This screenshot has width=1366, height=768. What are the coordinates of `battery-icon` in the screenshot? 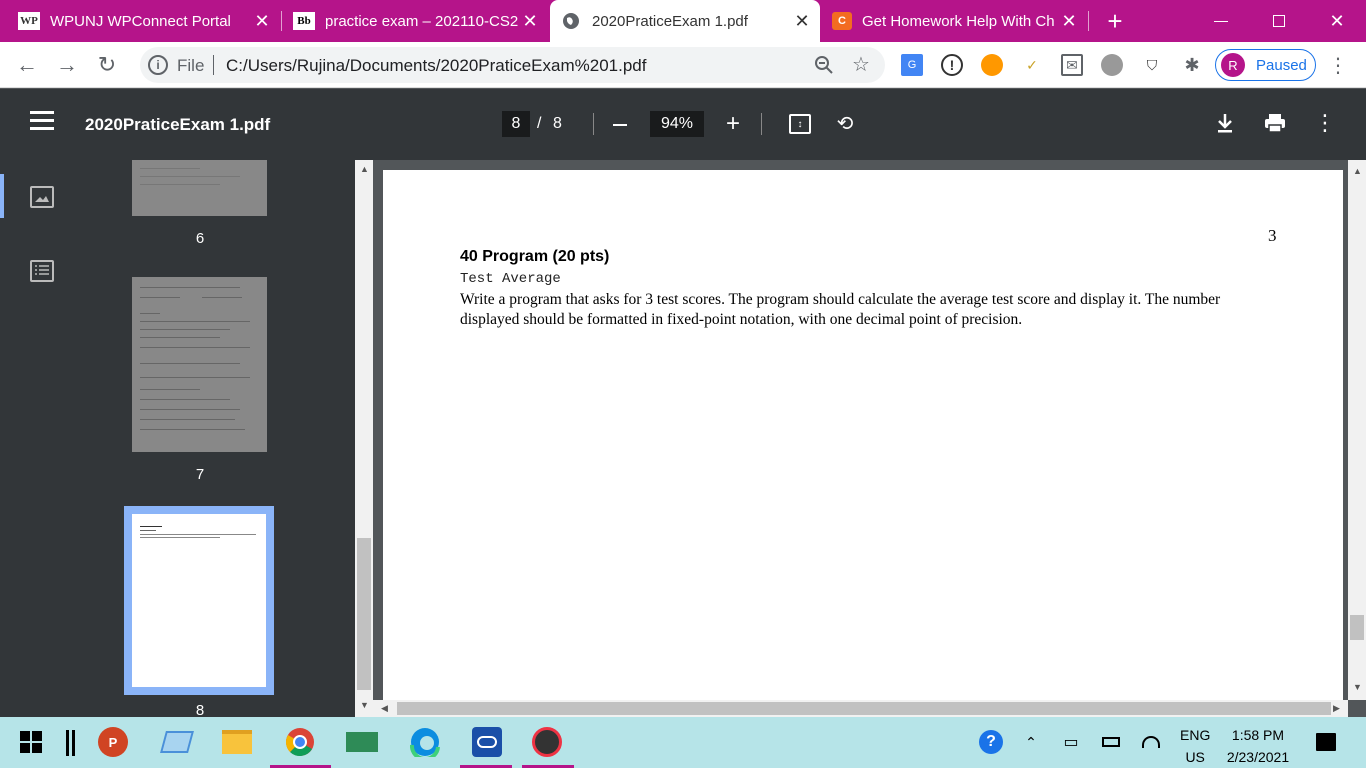 It's located at (1111, 742).